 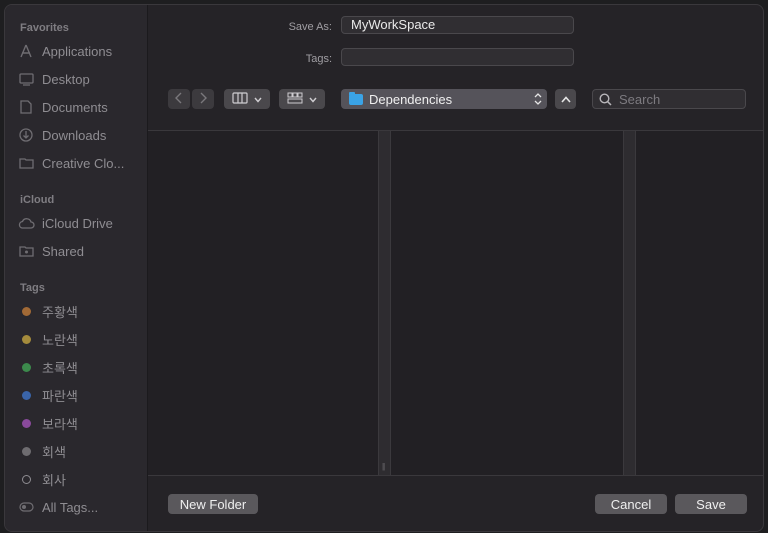 I want to click on sidebar-item-label: 노란색, so click(x=60, y=340).